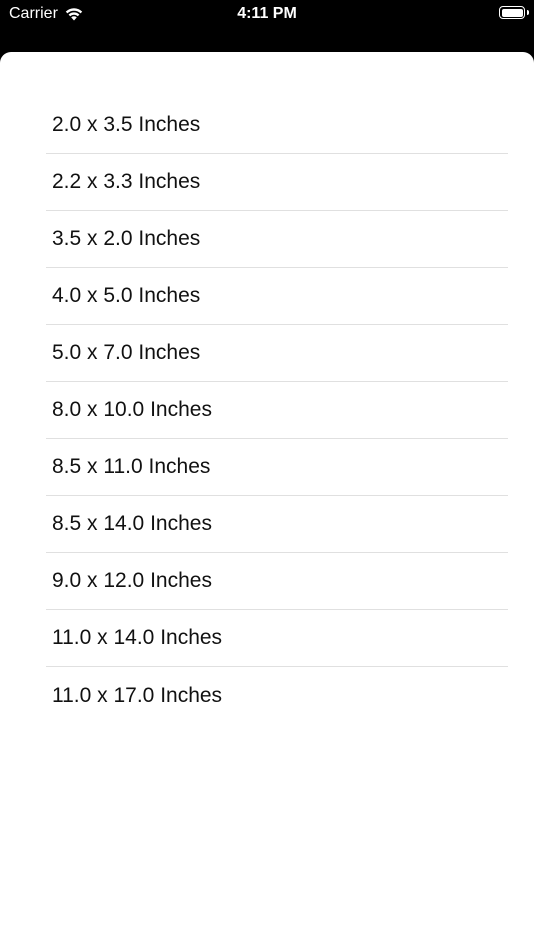  I want to click on size-option: 8.5 x 14.0 Inches, so click(277, 524).